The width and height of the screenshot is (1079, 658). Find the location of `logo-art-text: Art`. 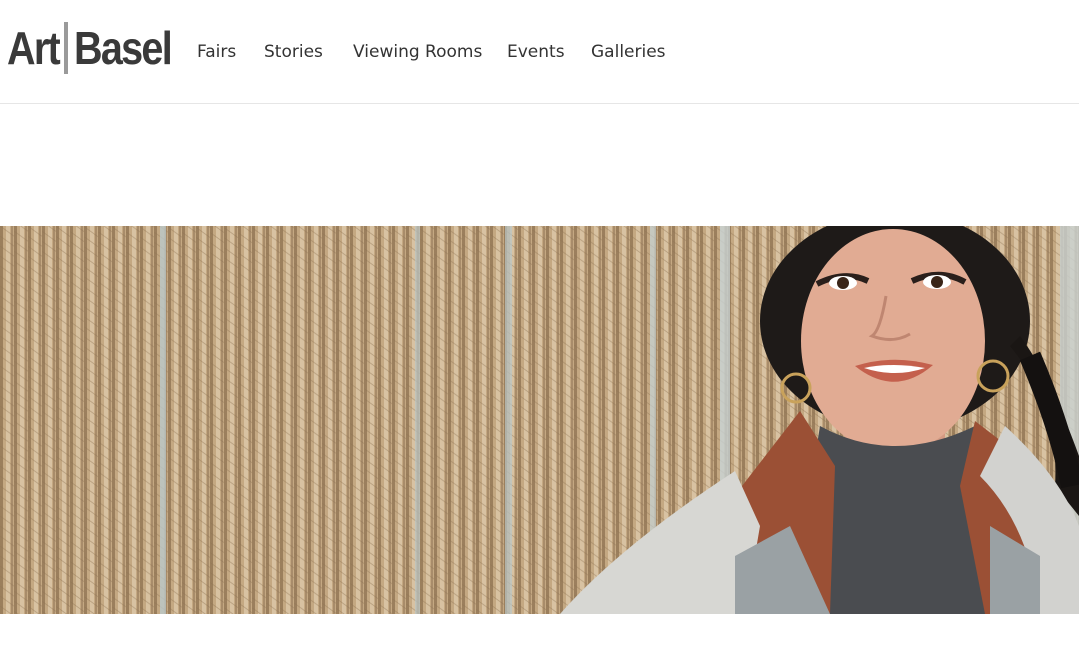

logo-art-text: Art is located at coordinates (34, 48).